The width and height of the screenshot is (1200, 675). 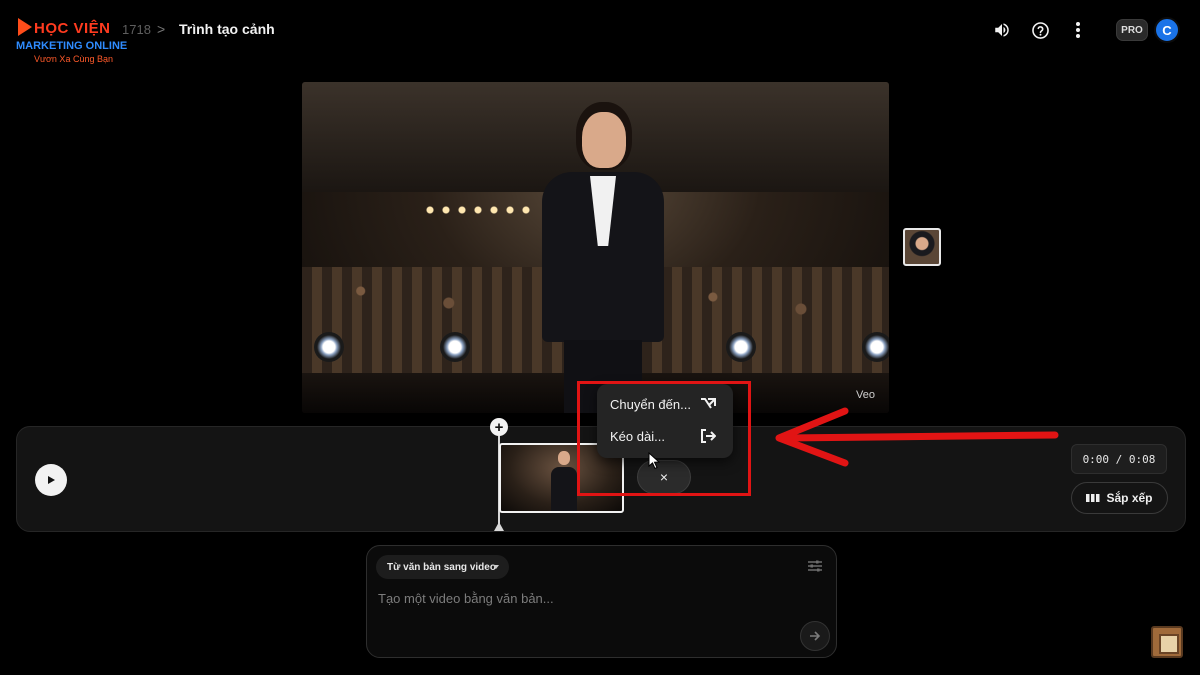 I want to click on mode-select: Từ văn bản sang video, so click(x=442, y=567).